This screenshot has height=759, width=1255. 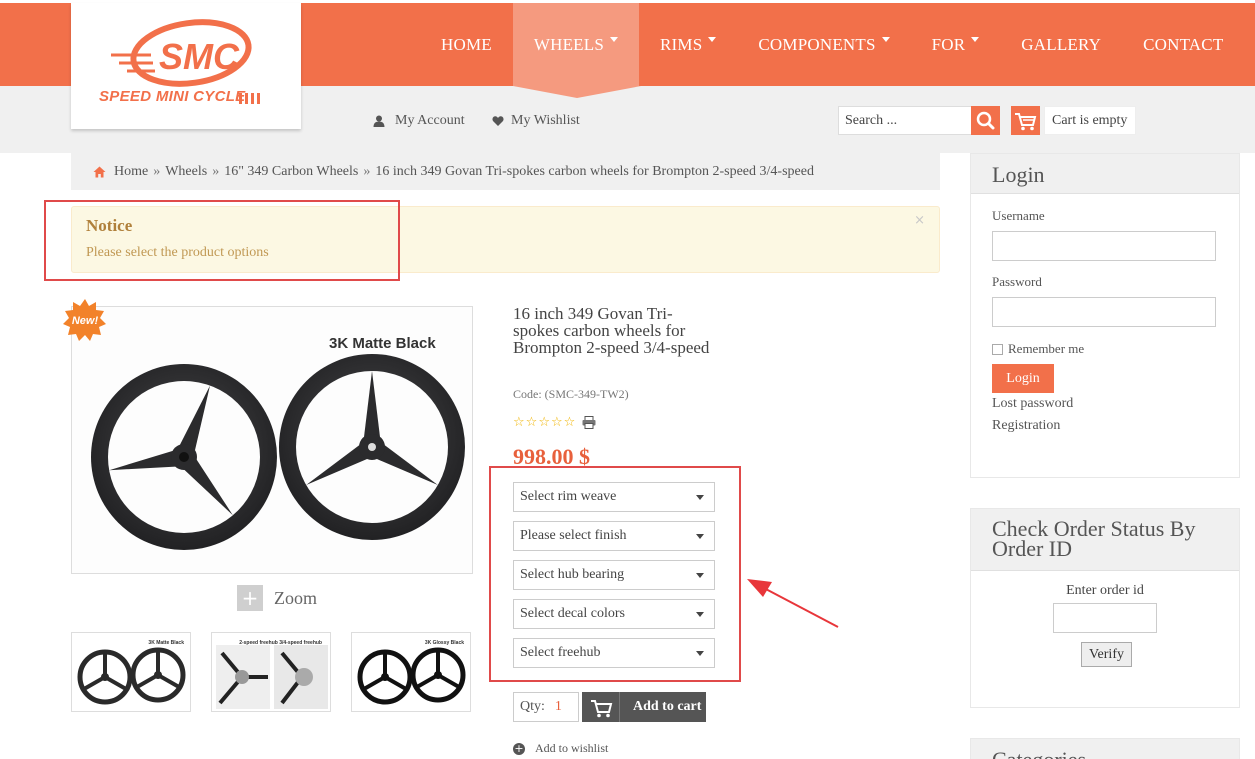 I want to click on nav-gallery: GALLERY, so click(x=1061, y=44).